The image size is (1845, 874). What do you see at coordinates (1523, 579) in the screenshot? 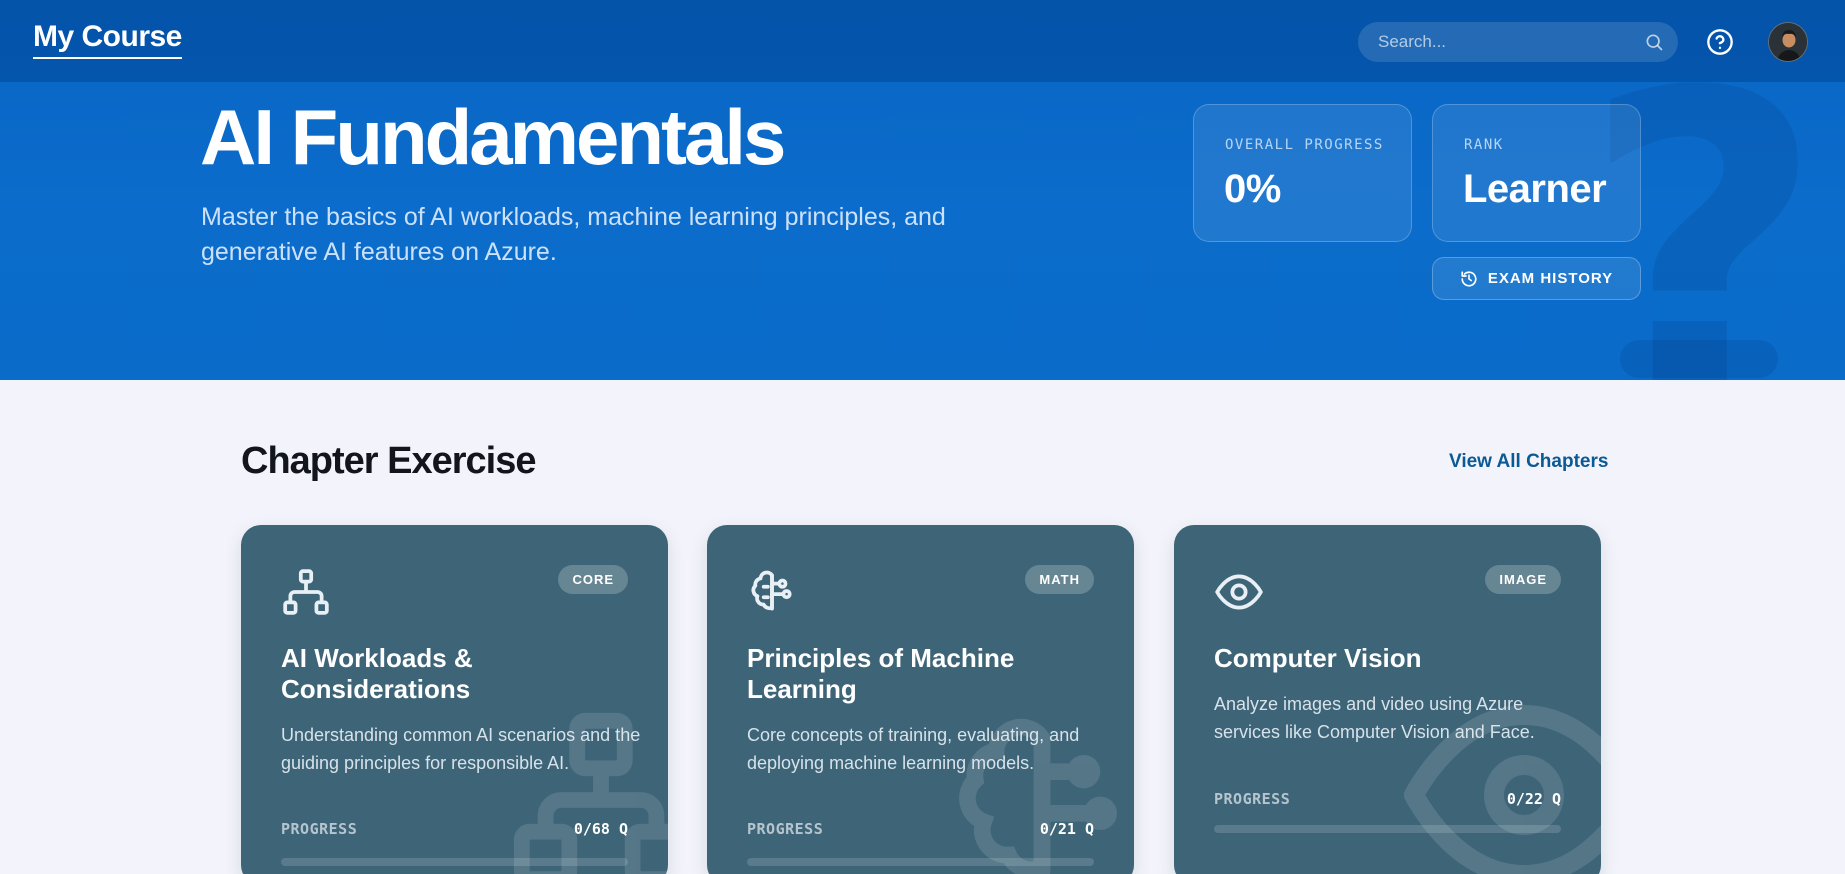
I see `chapter-badge: IMAGE` at bounding box center [1523, 579].